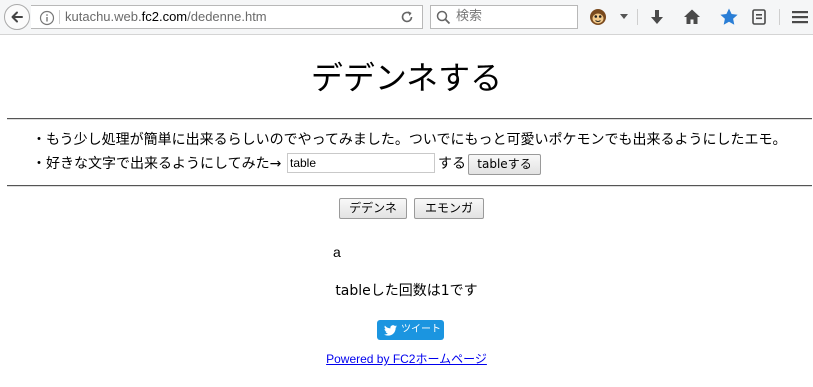 This screenshot has width=813, height=387. Describe the element at coordinates (421, 329) in the screenshot. I see `tweet-label: ツイート` at that location.